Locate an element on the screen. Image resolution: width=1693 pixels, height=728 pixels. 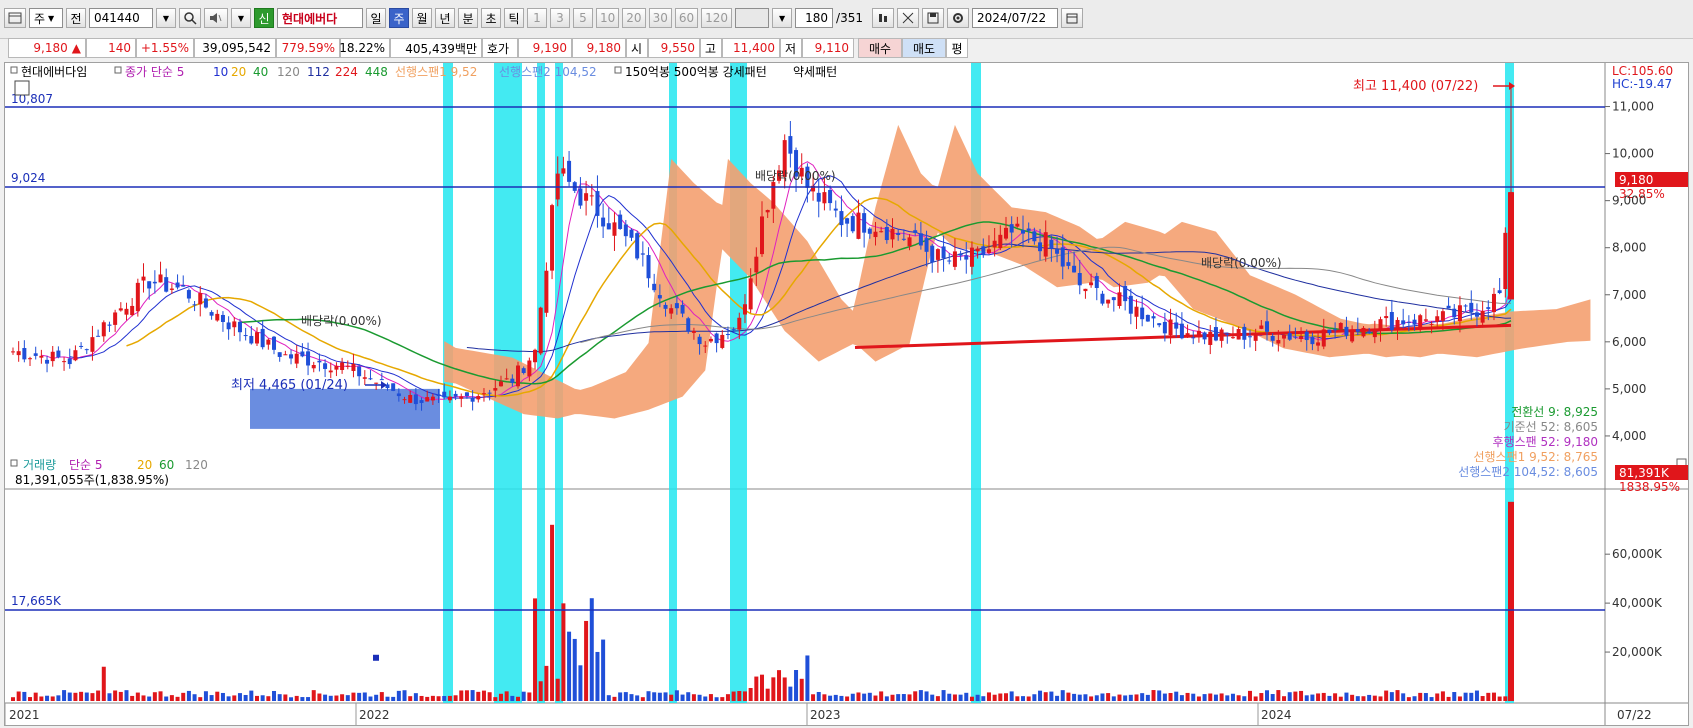
indicator-value: 전환선 9: 8,925 is located at coordinates (1554, 412).